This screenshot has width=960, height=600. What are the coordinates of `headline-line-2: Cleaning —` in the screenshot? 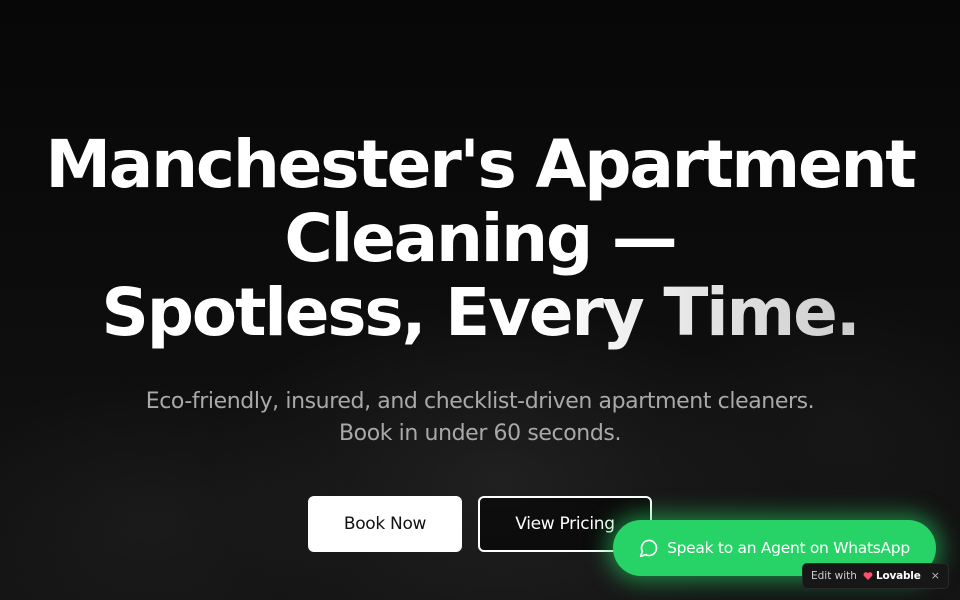 It's located at (480, 238).